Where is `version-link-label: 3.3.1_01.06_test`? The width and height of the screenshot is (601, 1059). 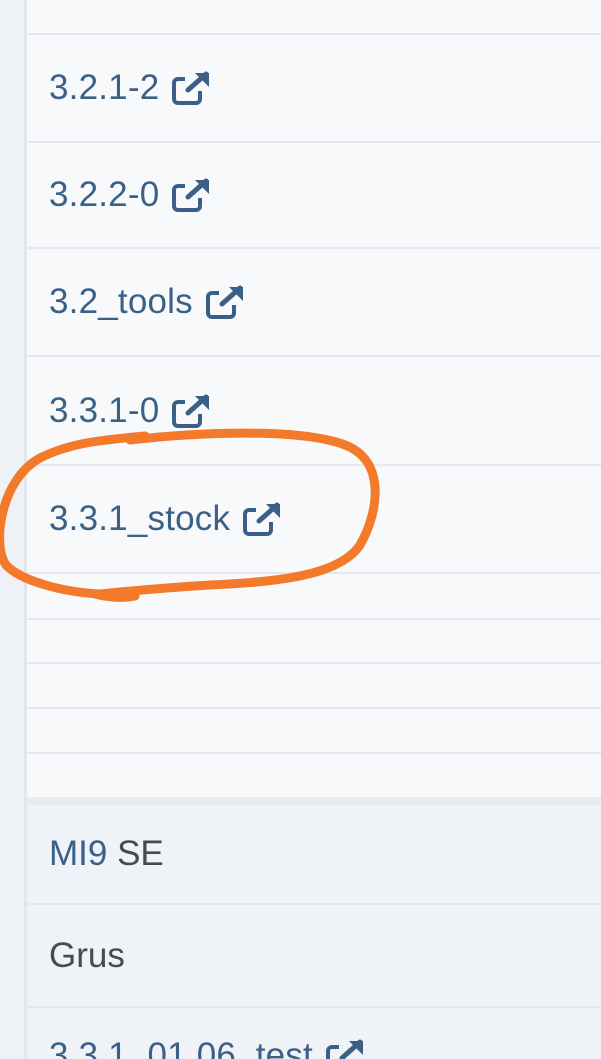
version-link-label: 3.3.1_01.06_test is located at coordinates (181, 1047).